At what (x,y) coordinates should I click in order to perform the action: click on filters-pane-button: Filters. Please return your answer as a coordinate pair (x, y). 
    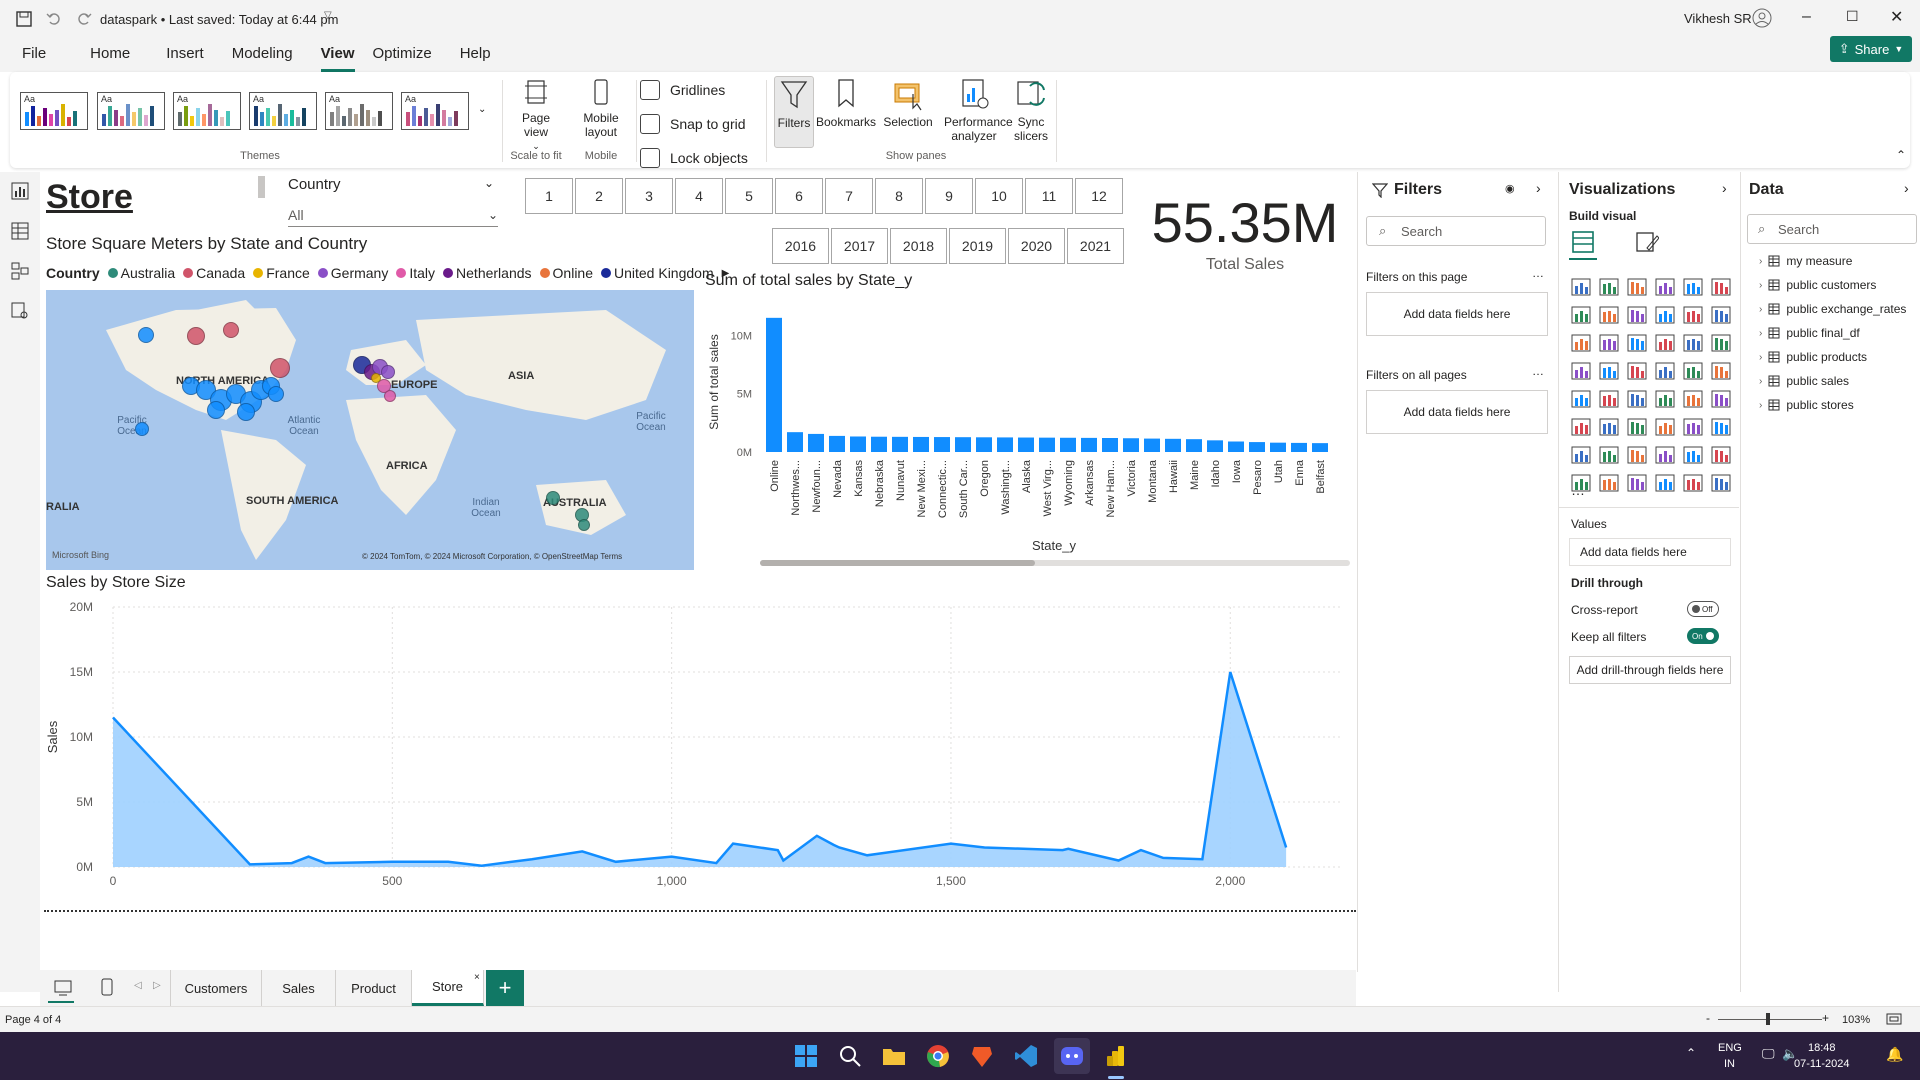
    Looking at the image, I should click on (794, 112).